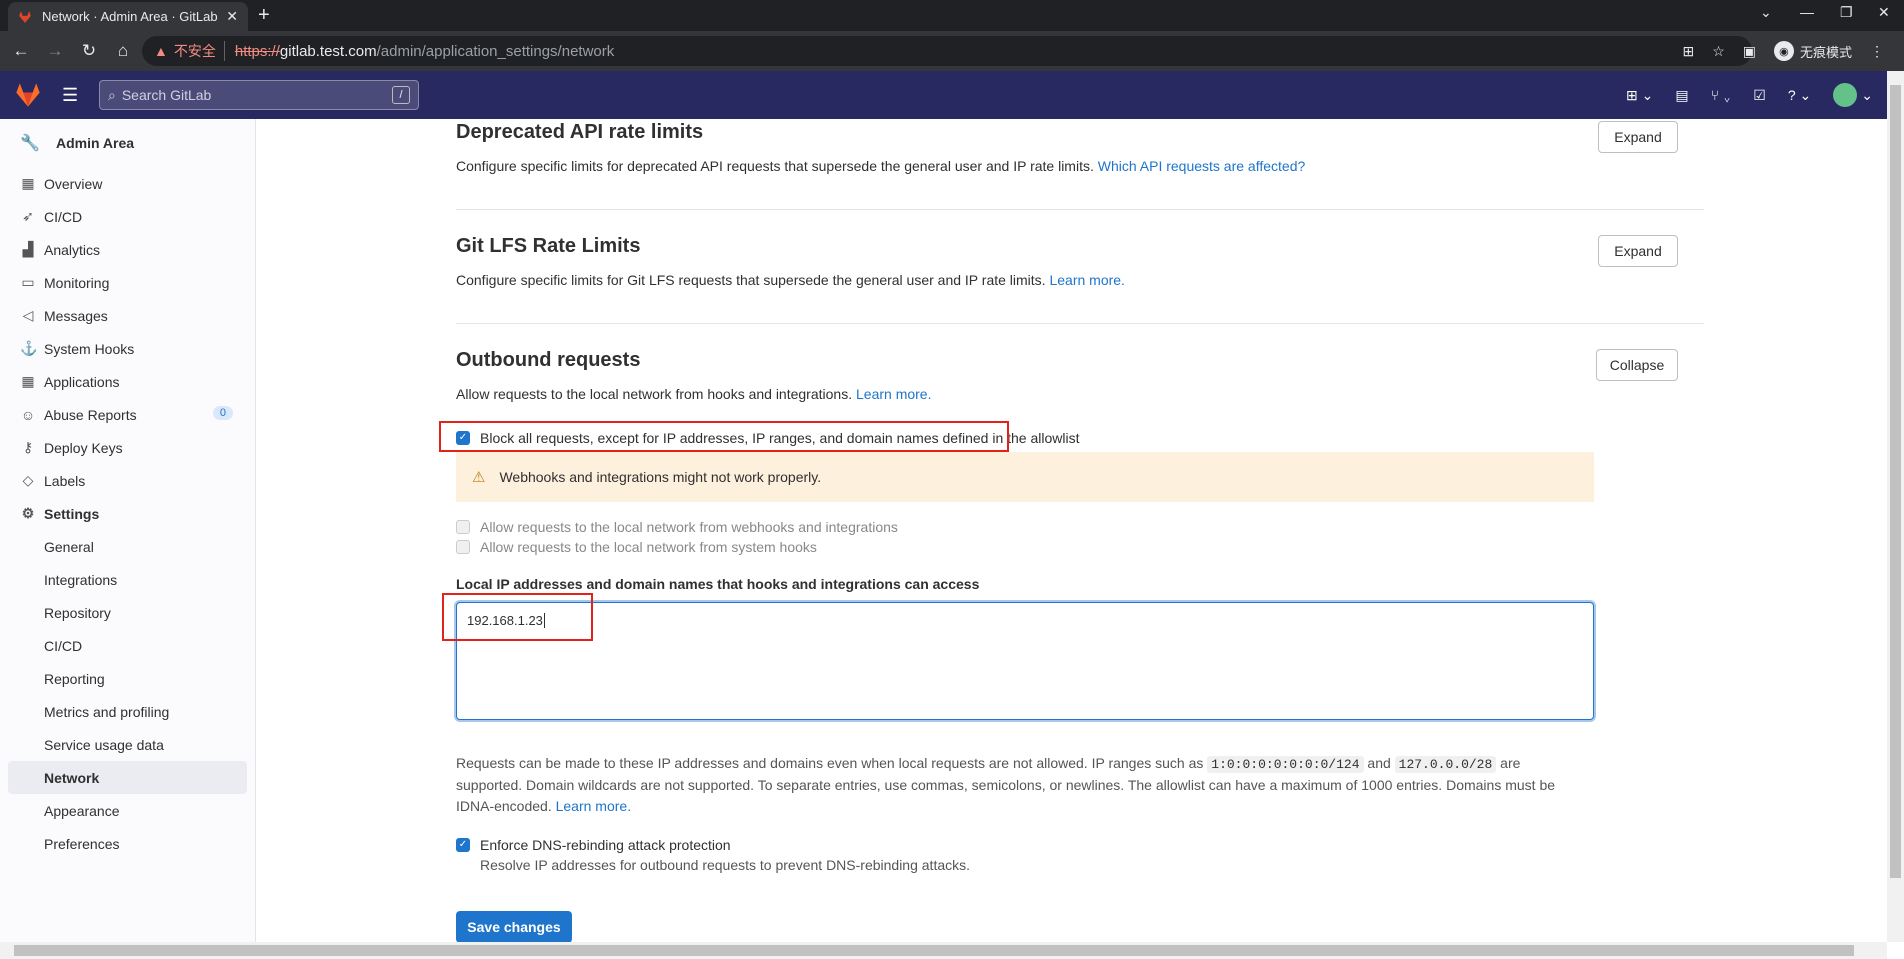 The image size is (1904, 959). I want to click on section-title: Git LFS Rate Limits, so click(548, 246).